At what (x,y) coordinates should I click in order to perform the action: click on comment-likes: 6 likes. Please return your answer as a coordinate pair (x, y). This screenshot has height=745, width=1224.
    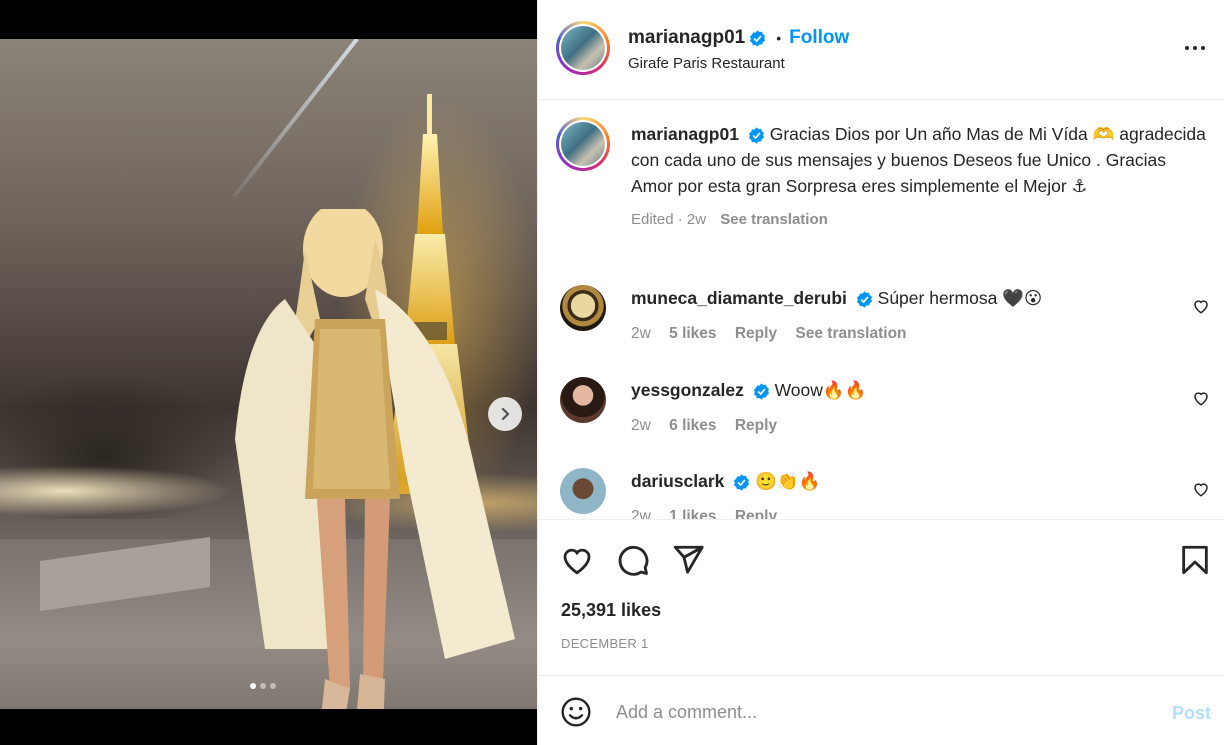
    Looking at the image, I should click on (692, 425).